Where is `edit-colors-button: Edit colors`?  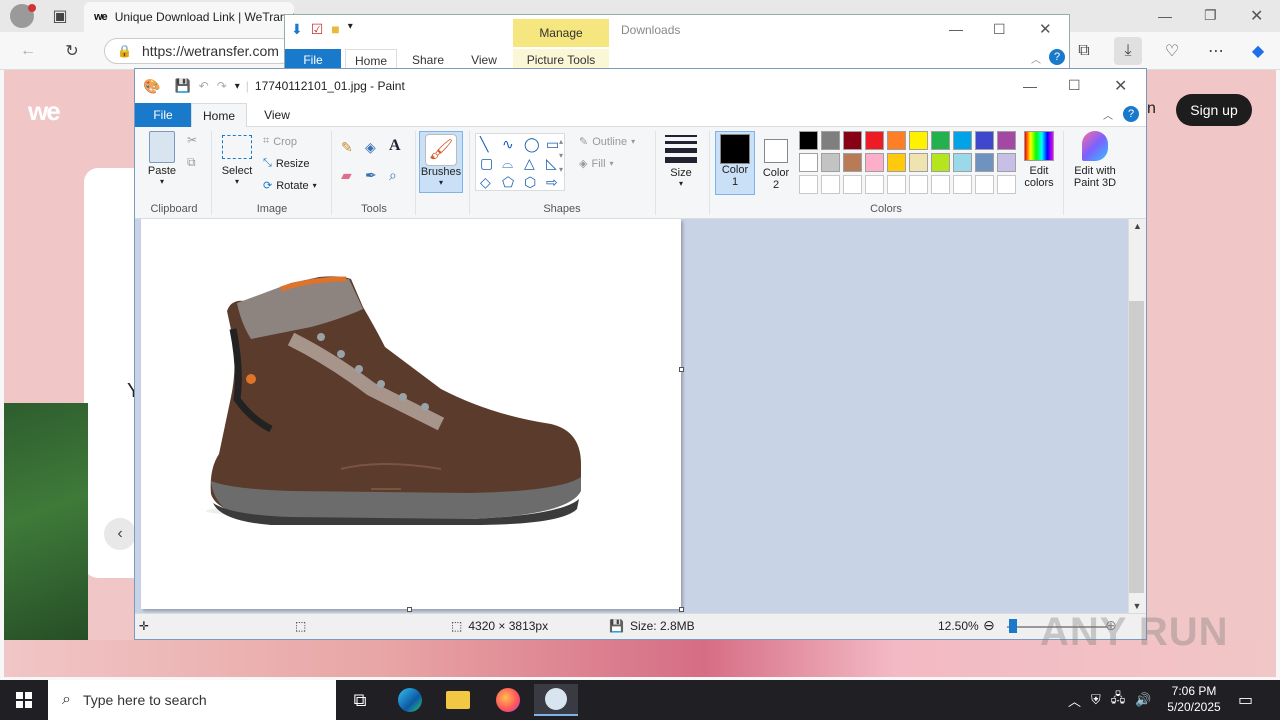
edit-colors-button: Edit colors is located at coordinates (1039, 160).